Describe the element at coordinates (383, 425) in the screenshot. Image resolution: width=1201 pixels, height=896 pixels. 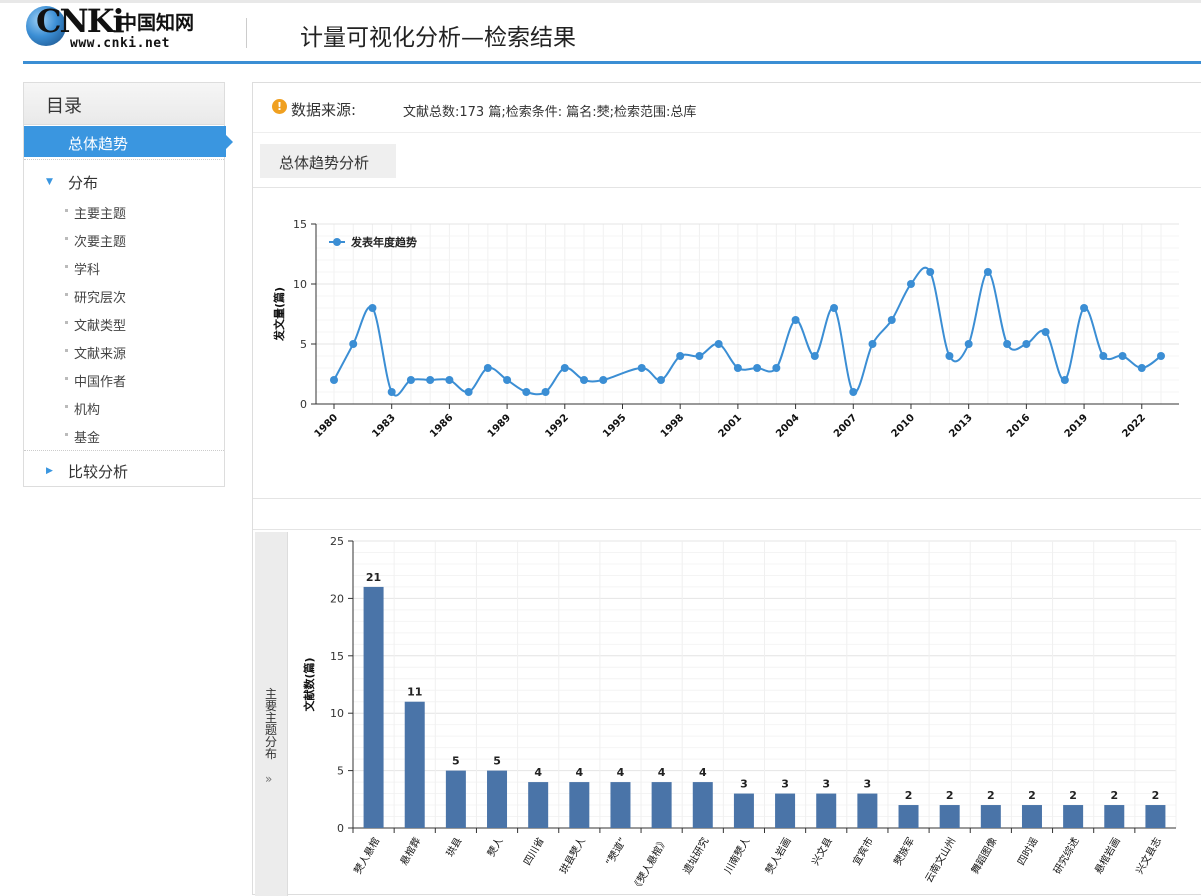
I see `x-tick-label: 1983` at that location.